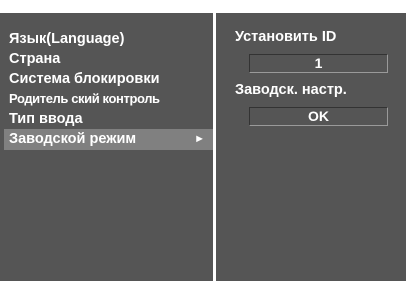 The width and height of the screenshot is (406, 281). What do you see at coordinates (35, 59) in the screenshot?
I see `menu-item-label: Страна` at bounding box center [35, 59].